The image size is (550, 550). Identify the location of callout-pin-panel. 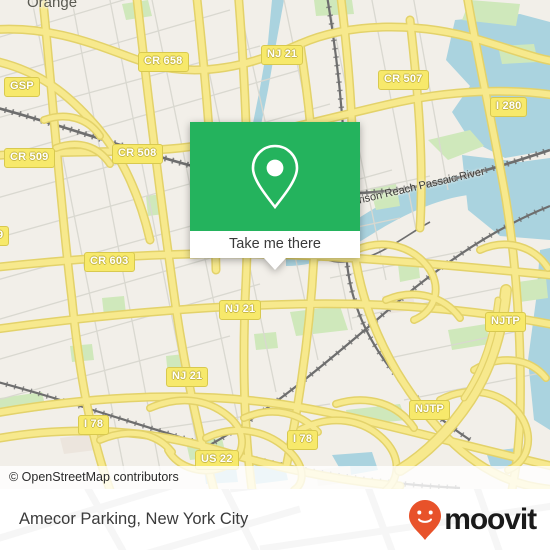
(275, 176).